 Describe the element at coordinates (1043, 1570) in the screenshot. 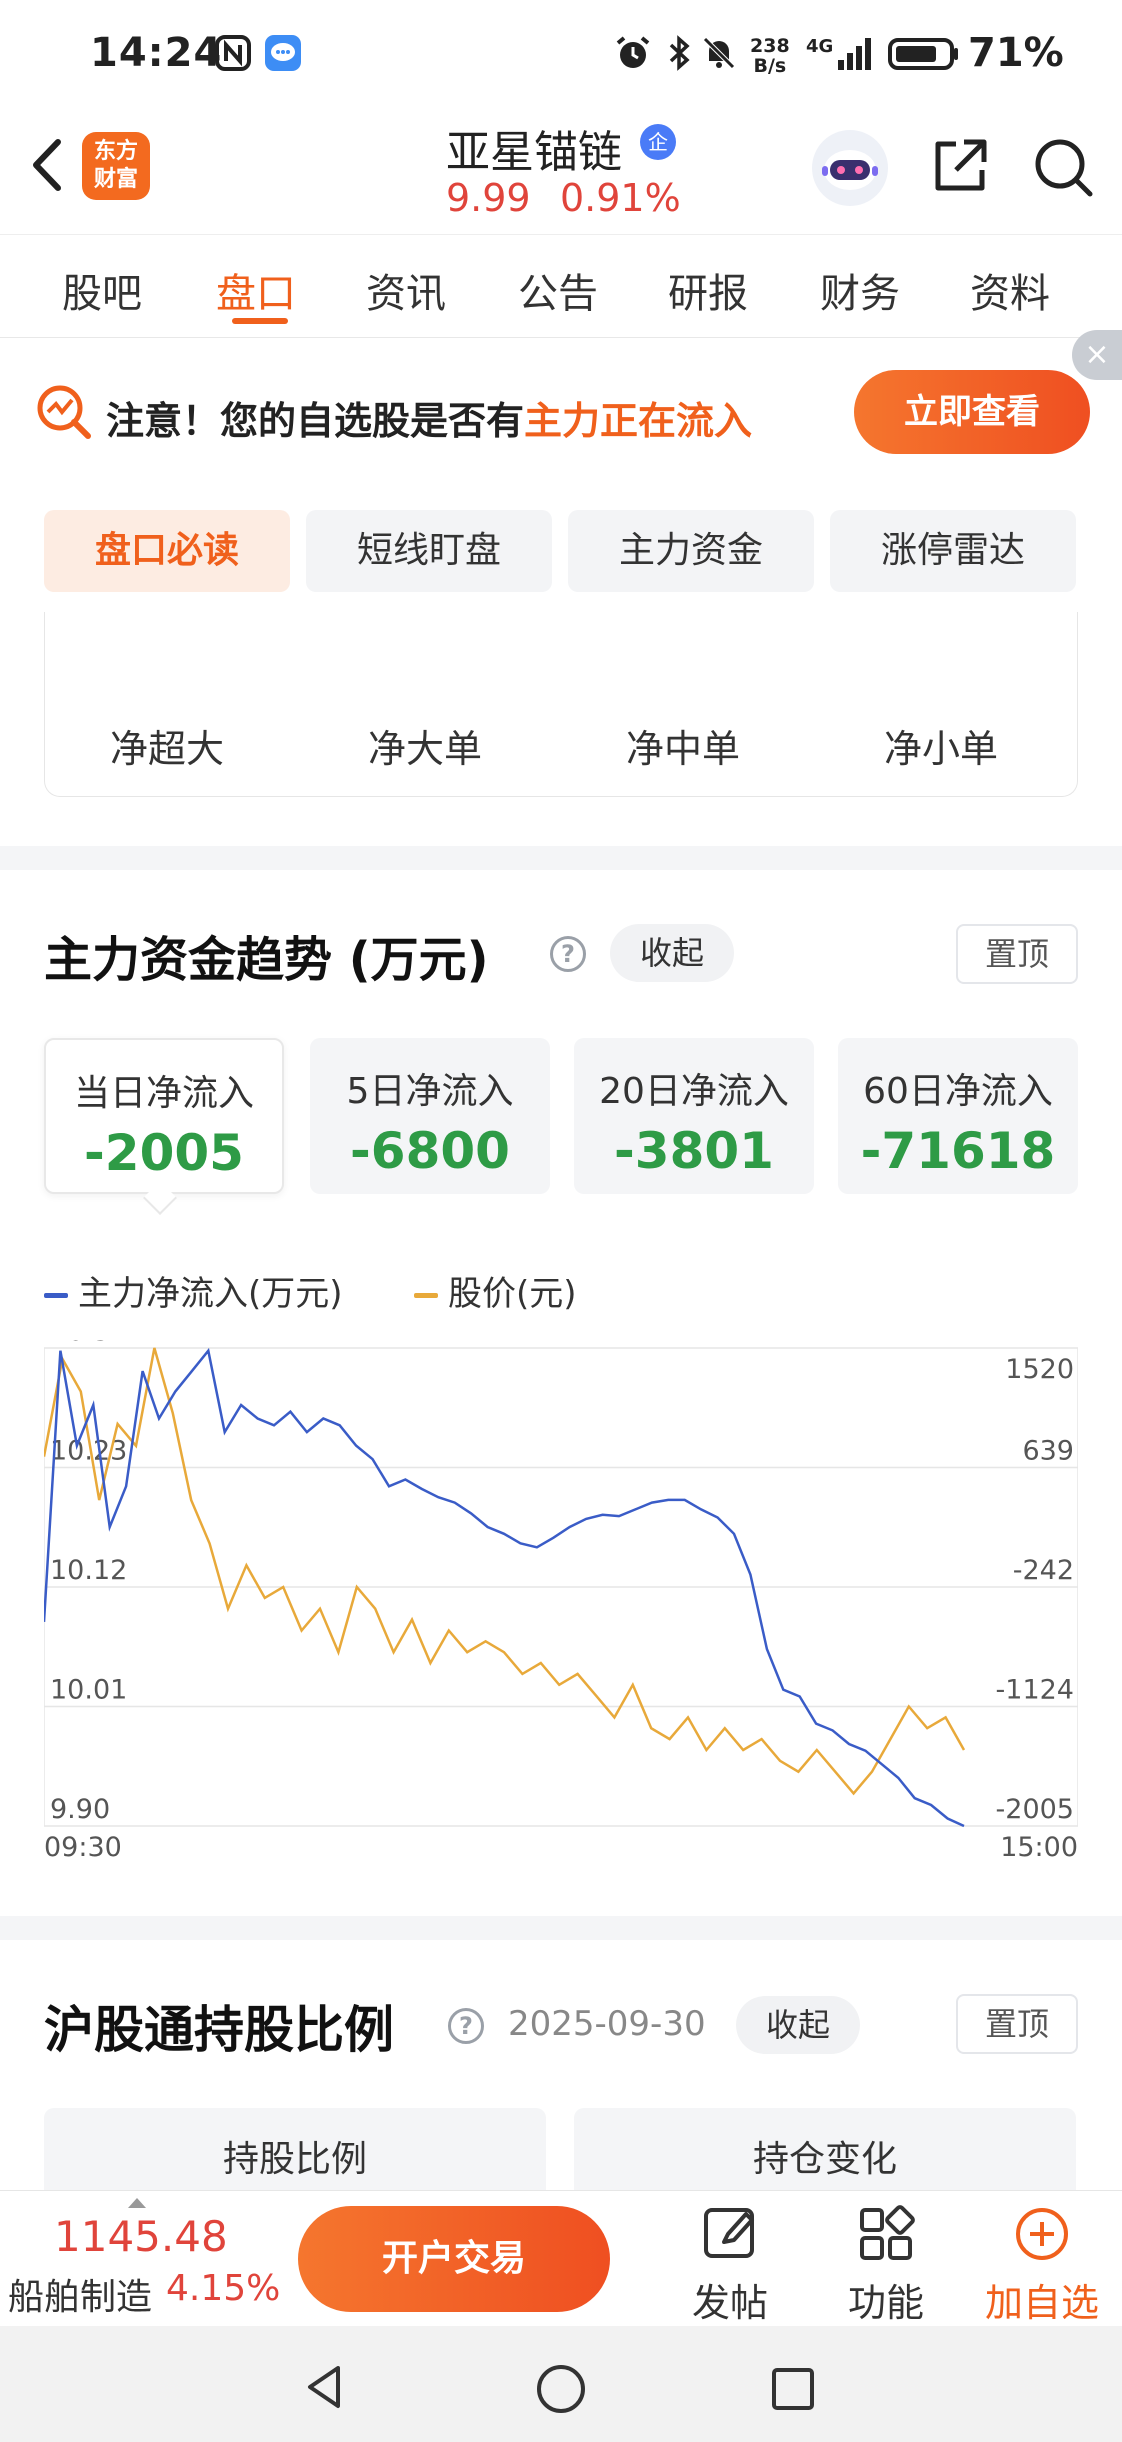

I see `right-tick-label: -242` at that location.